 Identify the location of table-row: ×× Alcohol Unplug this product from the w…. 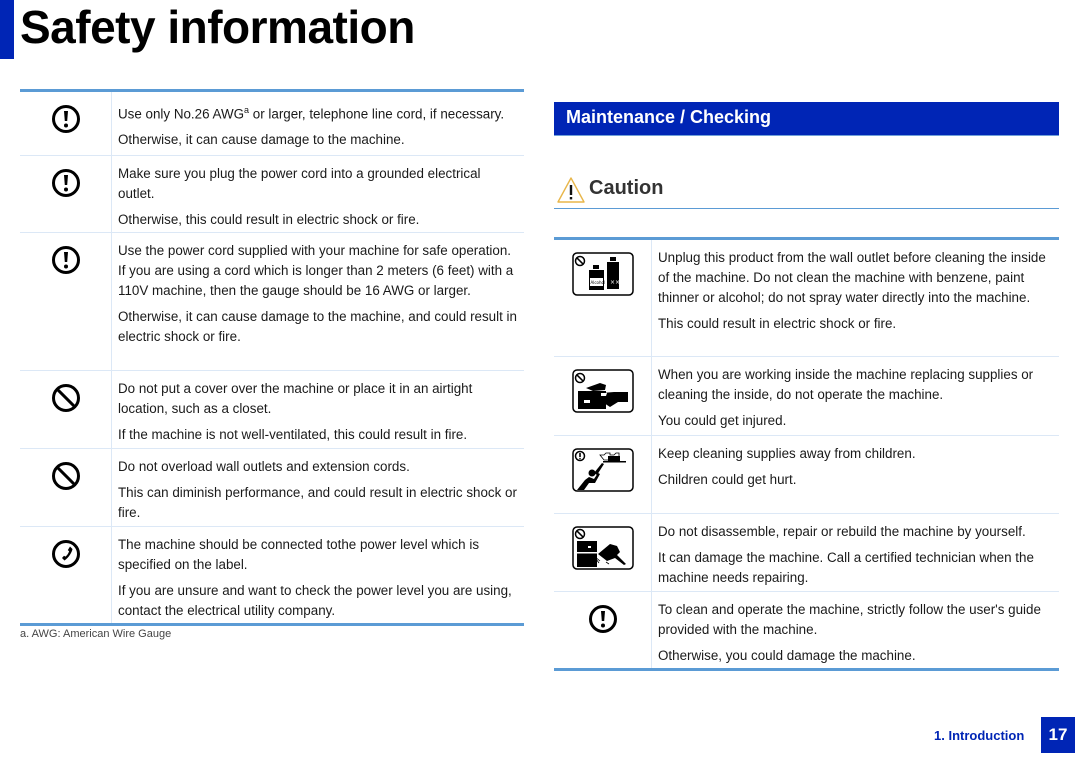
(806, 298).